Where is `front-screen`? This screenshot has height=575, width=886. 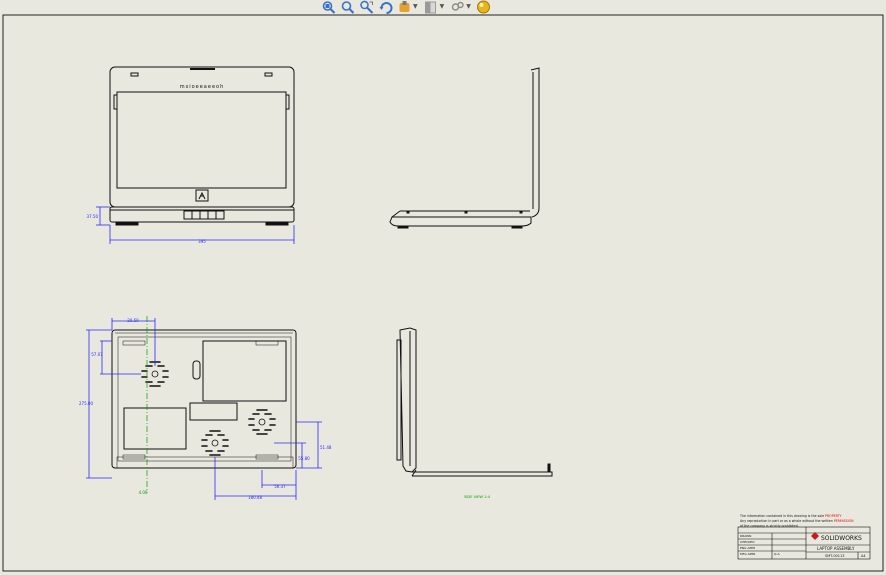
front-screen is located at coordinates (201, 140).